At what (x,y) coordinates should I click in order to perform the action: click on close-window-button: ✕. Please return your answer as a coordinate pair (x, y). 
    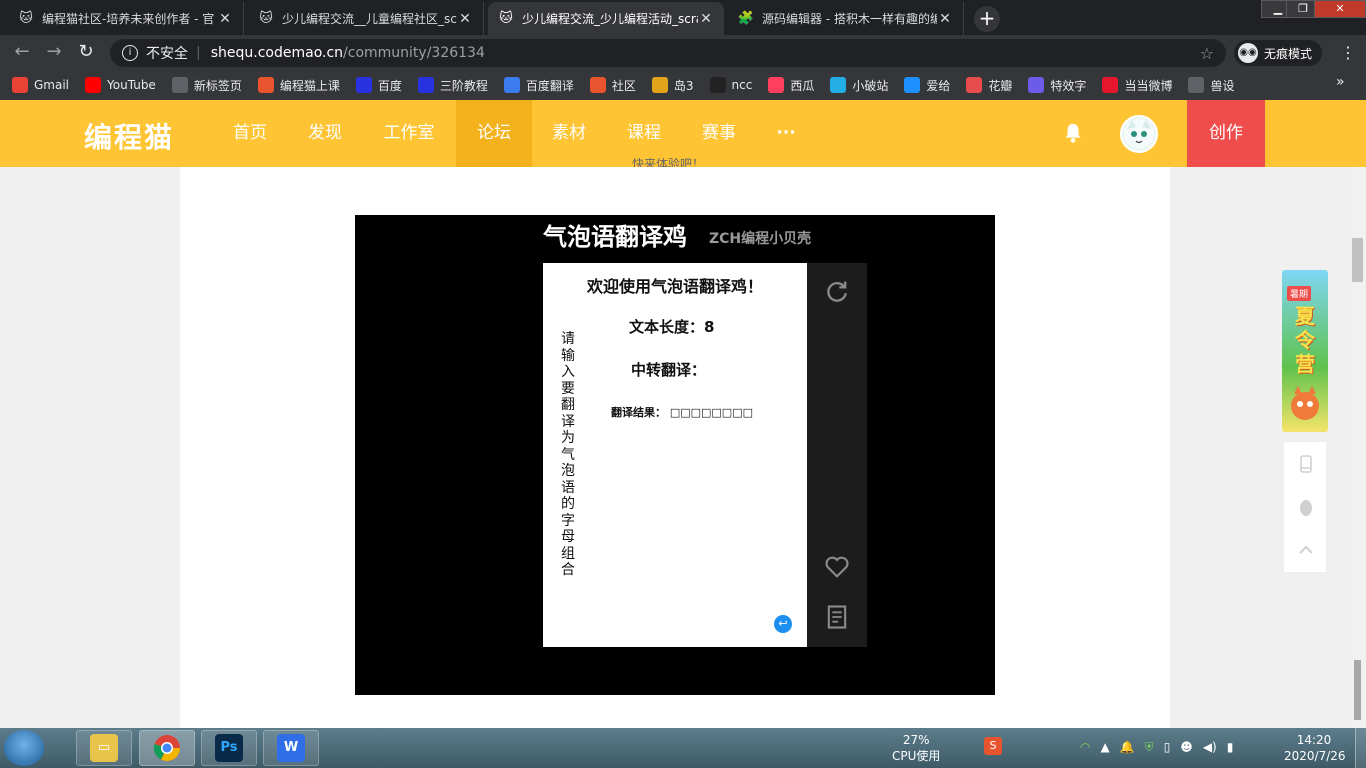
    Looking at the image, I should click on (1340, 9).